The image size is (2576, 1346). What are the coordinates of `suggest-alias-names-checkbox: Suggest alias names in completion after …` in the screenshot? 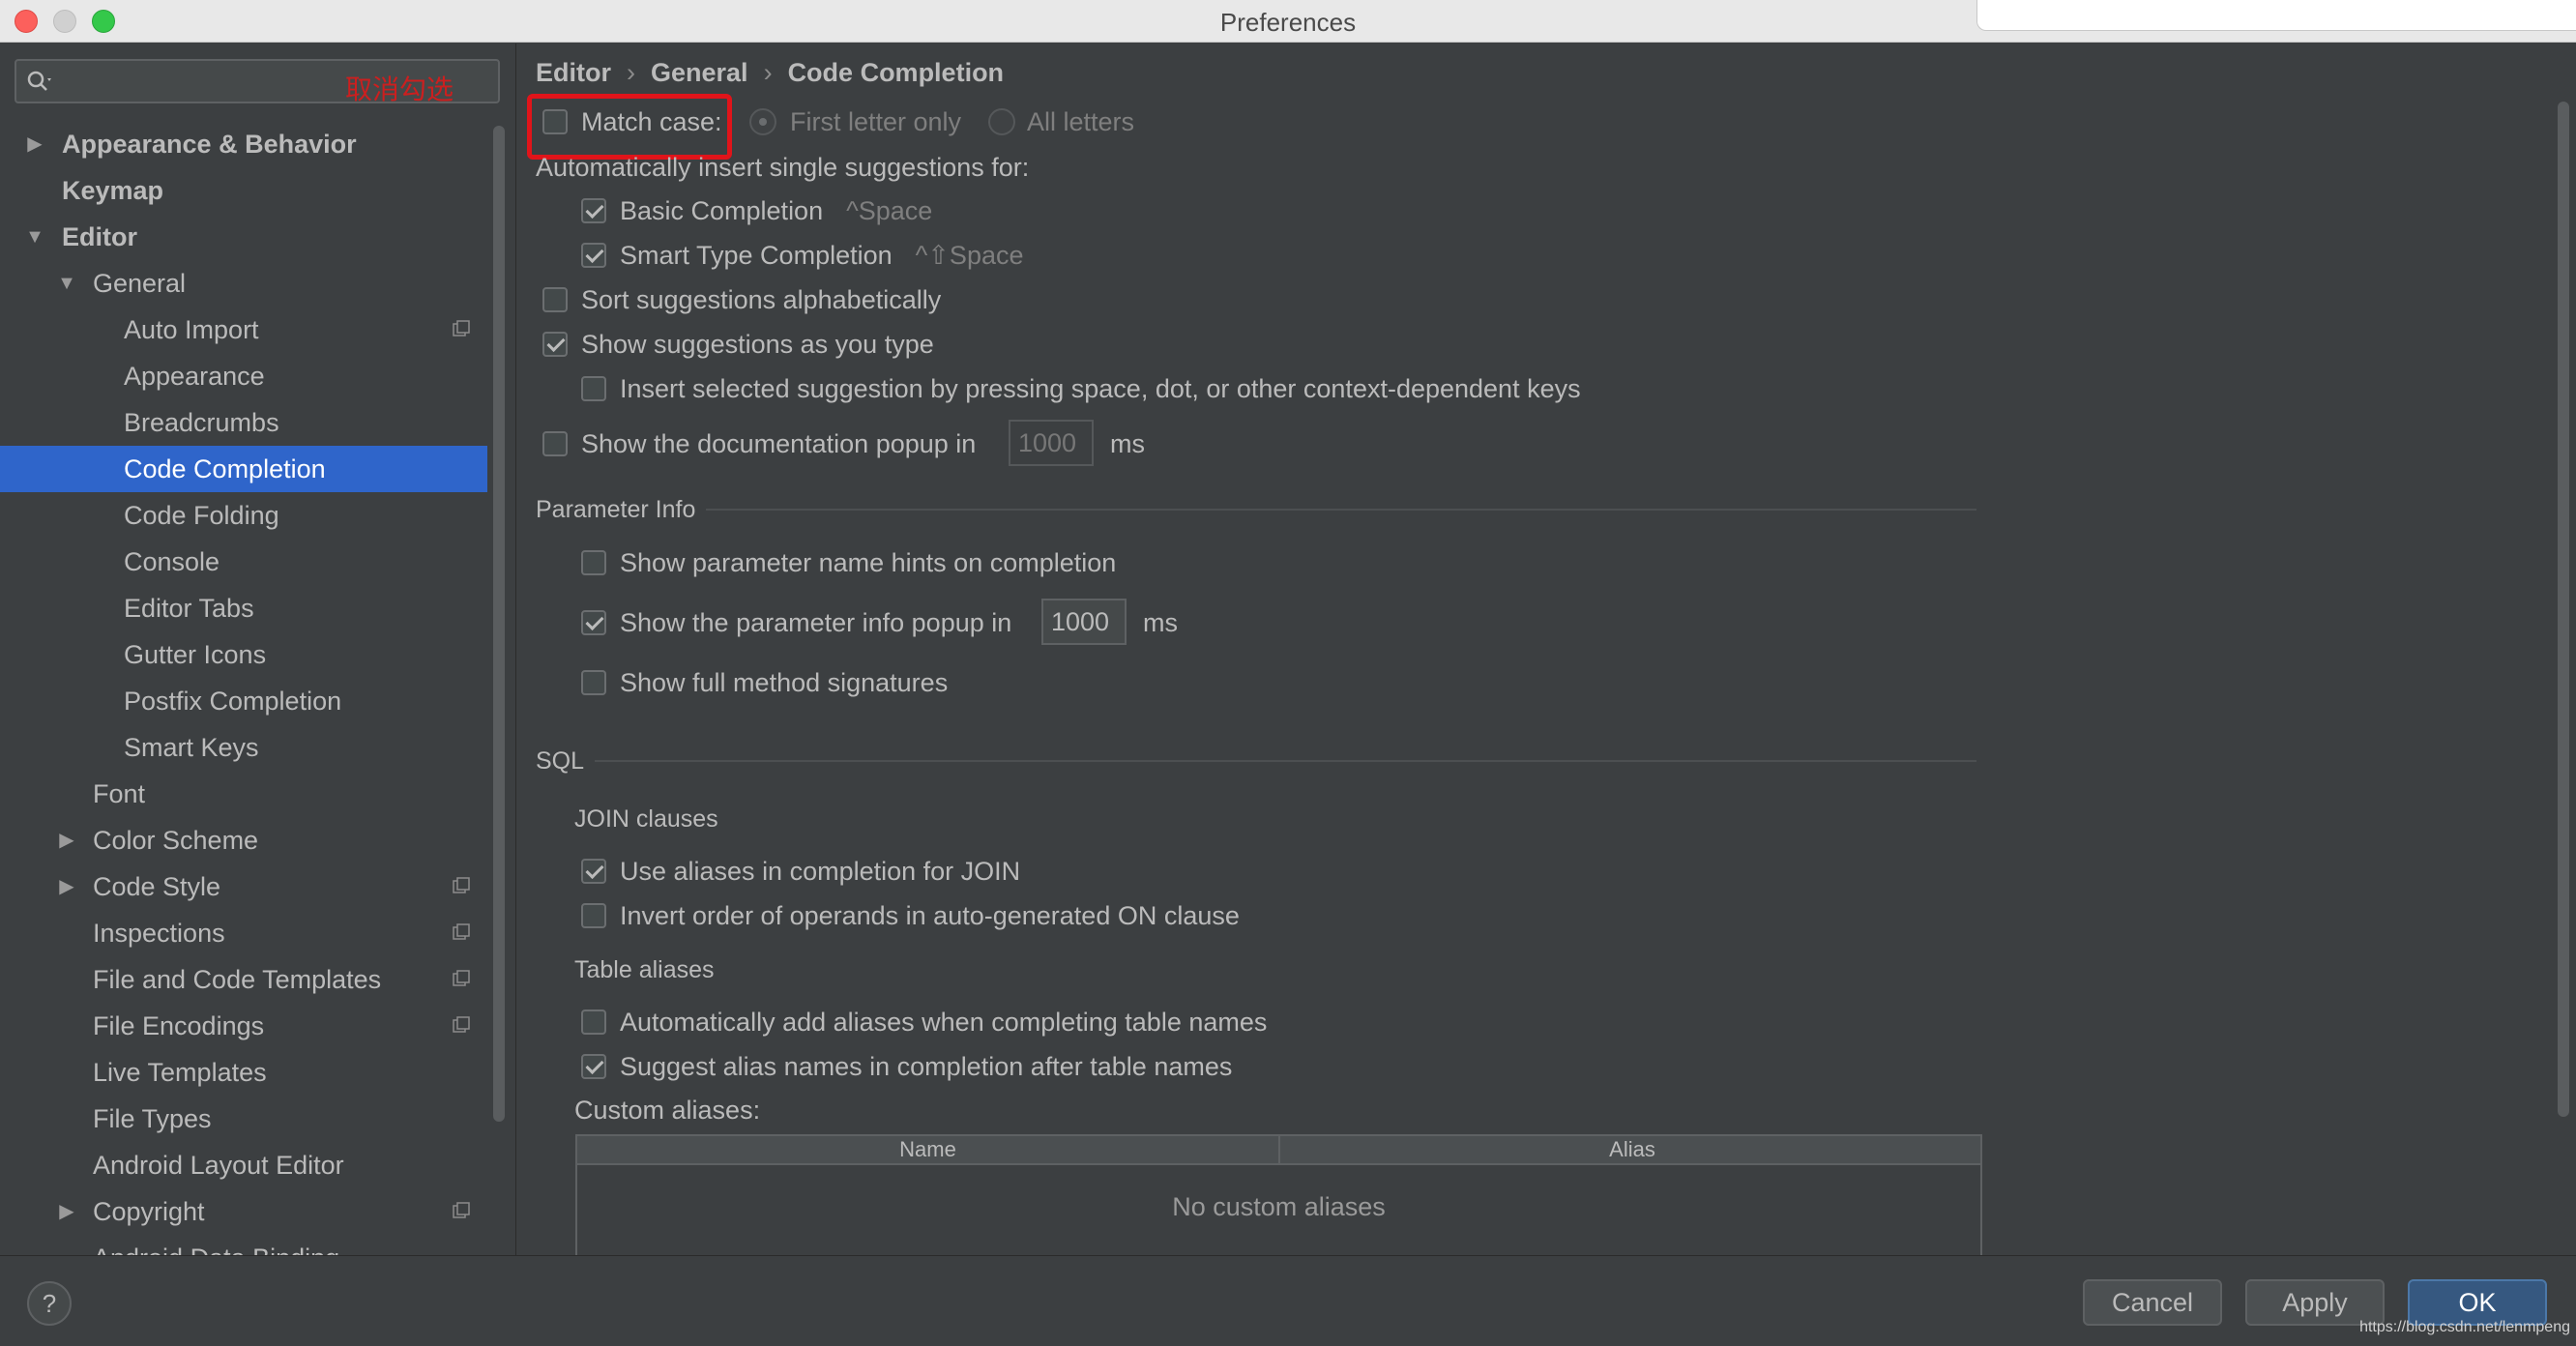 It's located at (1016, 1067).